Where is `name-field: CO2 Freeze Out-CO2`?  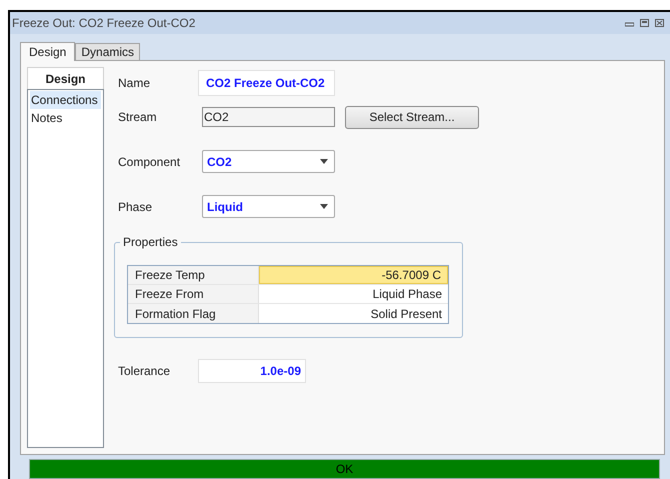 name-field: CO2 Freeze Out-CO2 is located at coordinates (266, 83).